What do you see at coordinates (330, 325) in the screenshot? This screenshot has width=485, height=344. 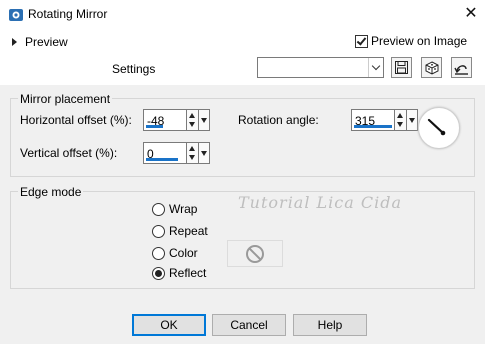 I see `help-button: Help` at bounding box center [330, 325].